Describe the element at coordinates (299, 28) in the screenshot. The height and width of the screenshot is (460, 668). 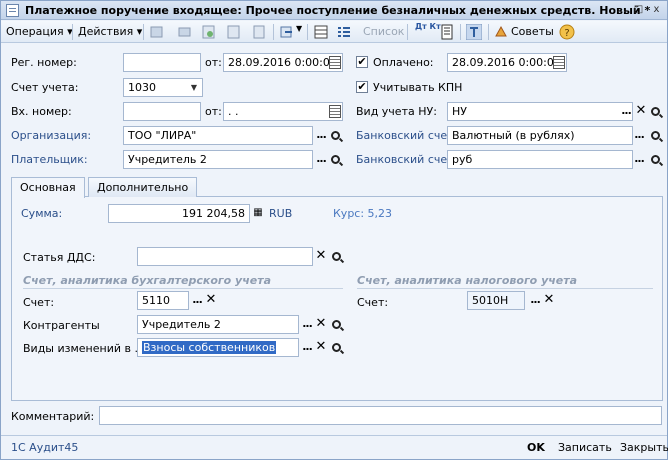
I see `goto-dropdown-arrow: ▼` at that location.